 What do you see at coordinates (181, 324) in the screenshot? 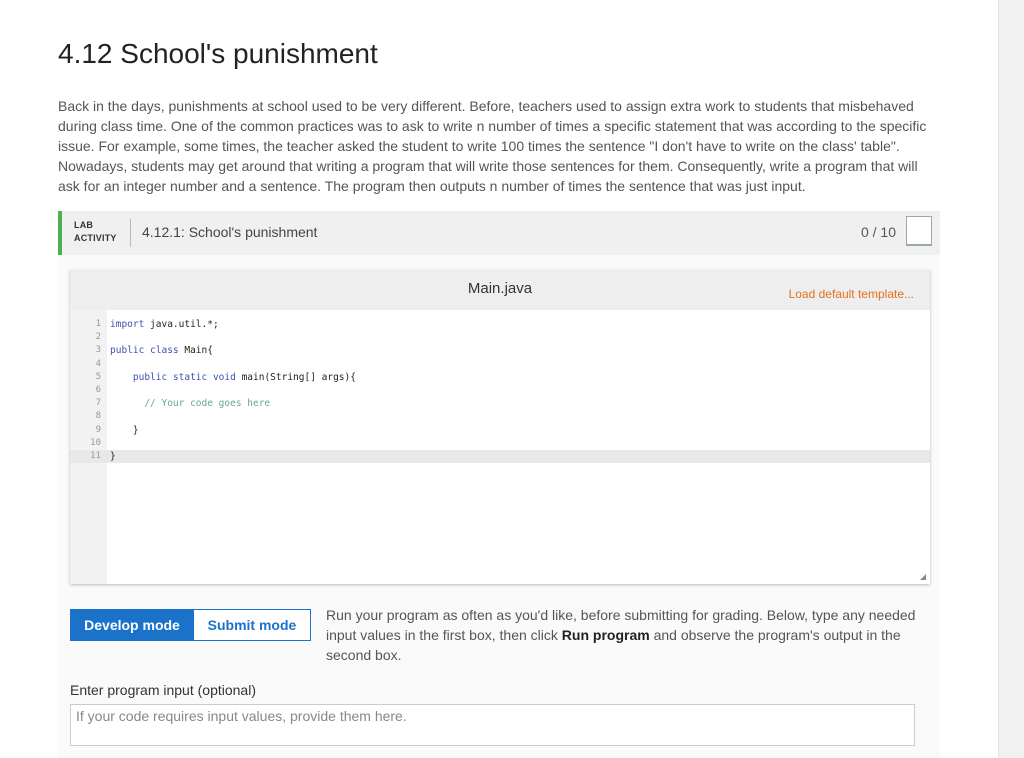
I see `code-token: java.util.*;` at bounding box center [181, 324].